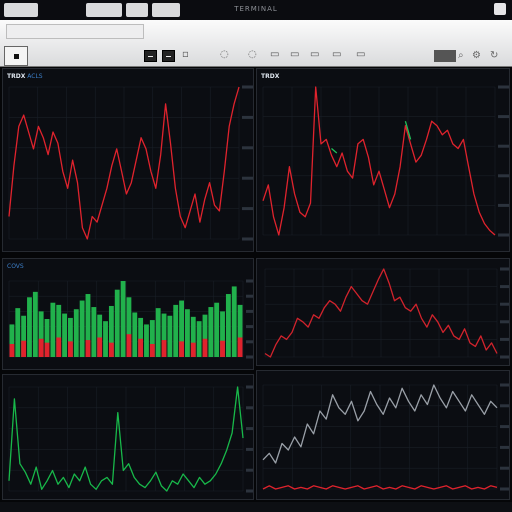 The width and height of the screenshot is (512, 512). I want to click on back-icon, so click(16, 56).